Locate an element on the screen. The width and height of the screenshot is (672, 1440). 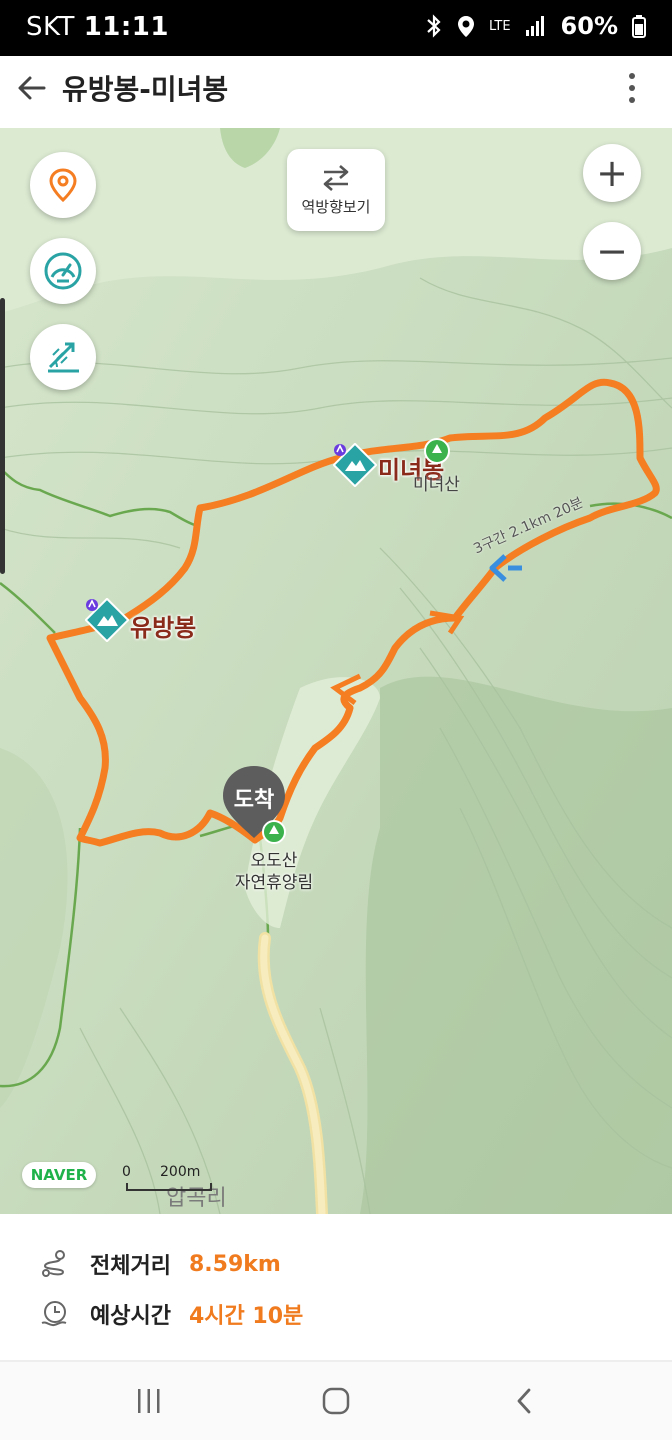
distance-label: 전체거리 is located at coordinates (130, 1266).